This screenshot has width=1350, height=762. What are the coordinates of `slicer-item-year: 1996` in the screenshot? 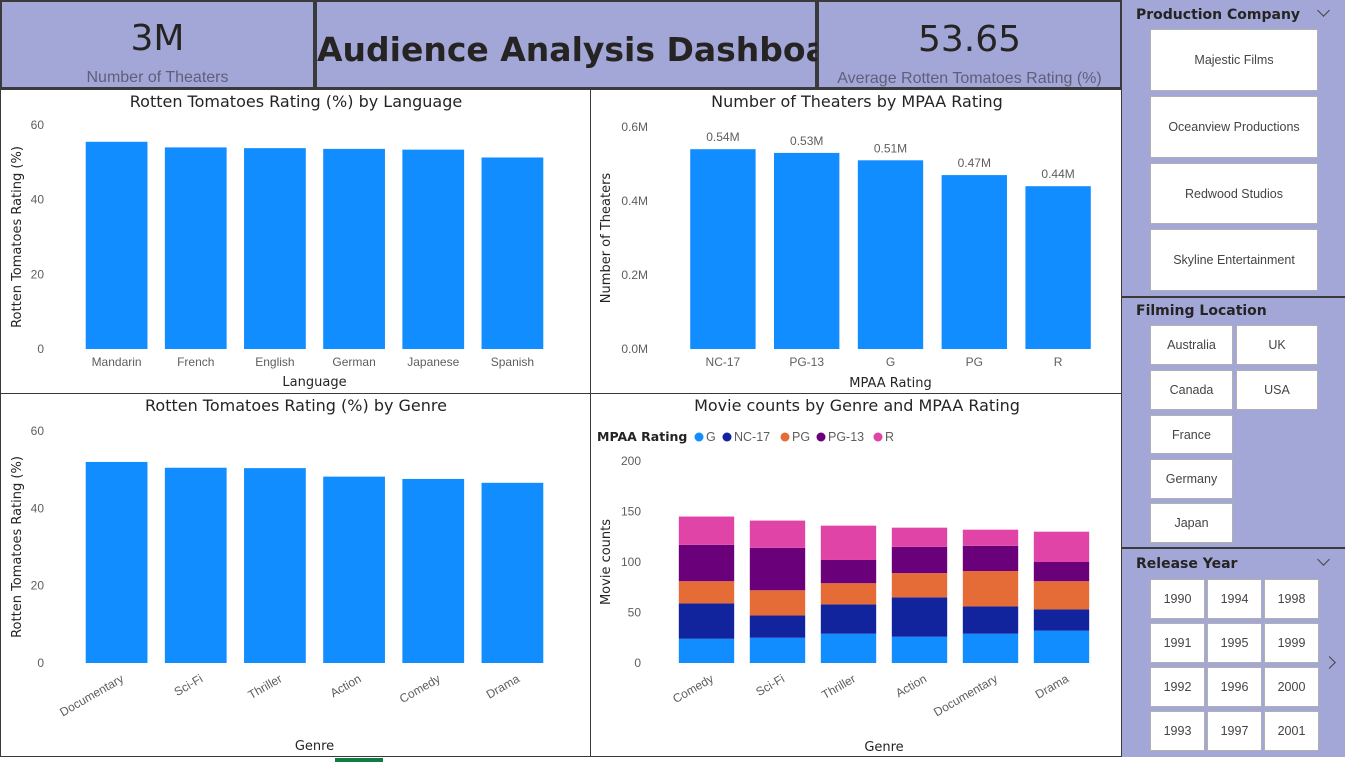 It's located at (1234, 687).